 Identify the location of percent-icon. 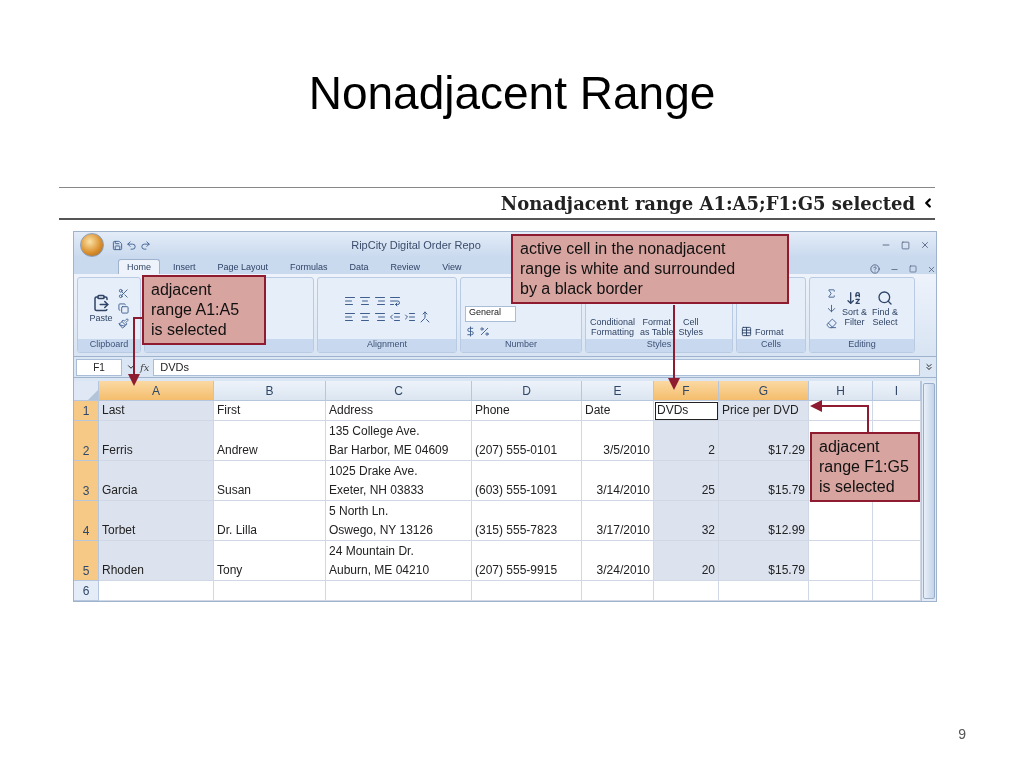
(484, 331).